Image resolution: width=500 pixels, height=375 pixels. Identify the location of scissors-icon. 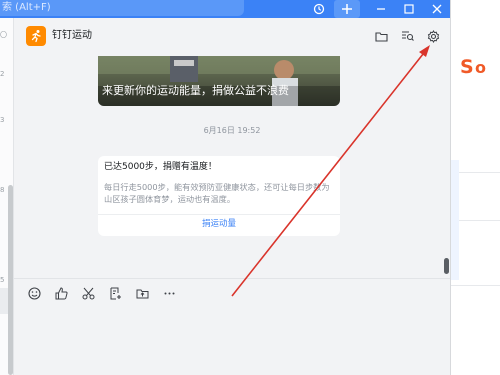
(88, 293).